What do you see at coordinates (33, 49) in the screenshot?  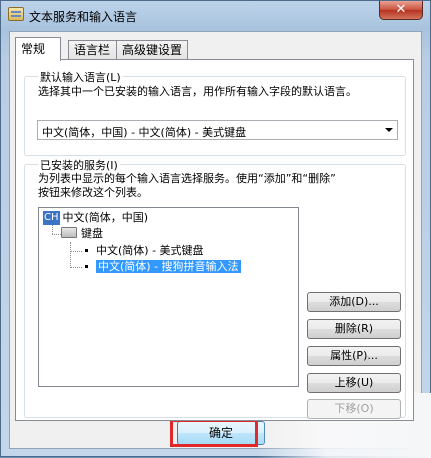 I see `tab-label: 常规` at bounding box center [33, 49].